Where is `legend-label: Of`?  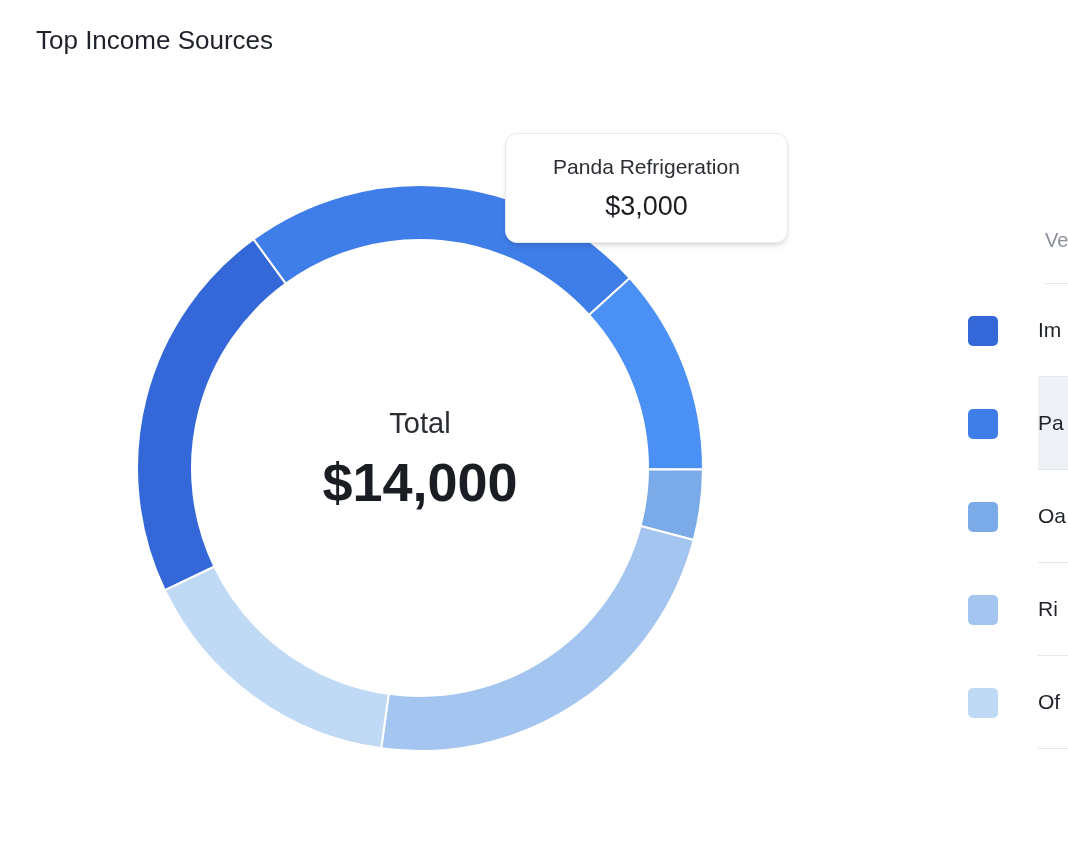 legend-label: Of is located at coordinates (1049, 702).